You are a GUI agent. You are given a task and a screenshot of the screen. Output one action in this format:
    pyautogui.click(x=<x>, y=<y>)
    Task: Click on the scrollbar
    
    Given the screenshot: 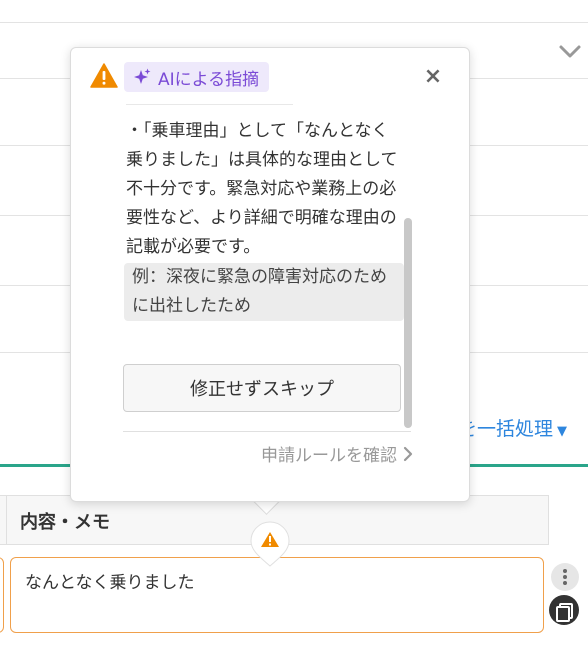 What is the action you would take?
    pyautogui.click(x=408, y=323)
    